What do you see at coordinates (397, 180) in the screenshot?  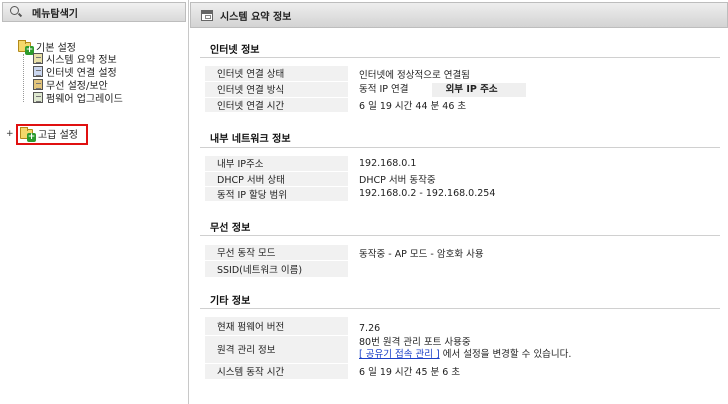 I see `row-value: DHCP 서버 동작중` at bounding box center [397, 180].